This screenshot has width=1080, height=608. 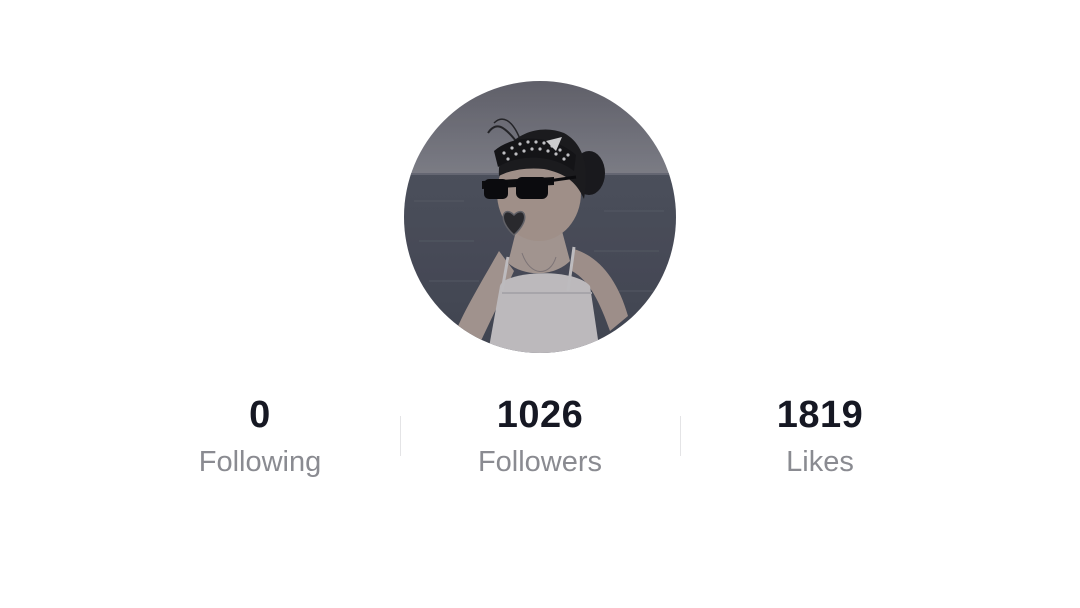 I want to click on profile-avatar, so click(x=540, y=217).